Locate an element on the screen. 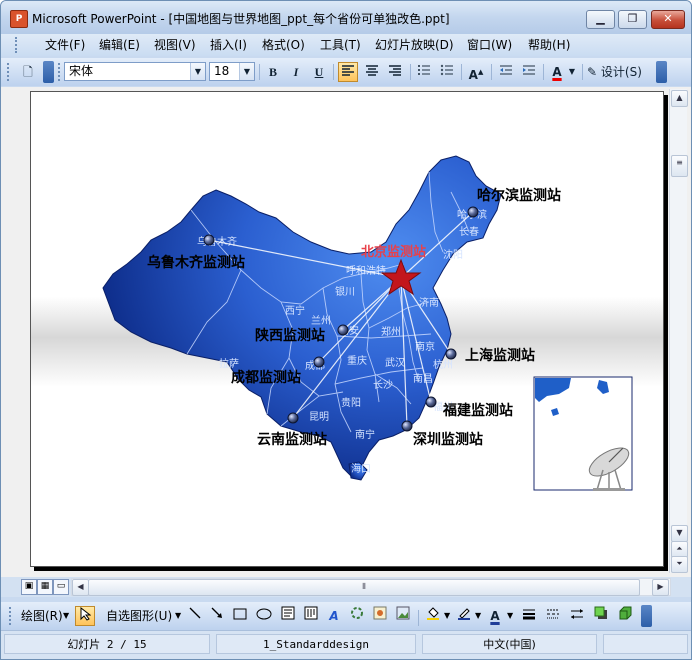  align-center-button is located at coordinates (372, 72).